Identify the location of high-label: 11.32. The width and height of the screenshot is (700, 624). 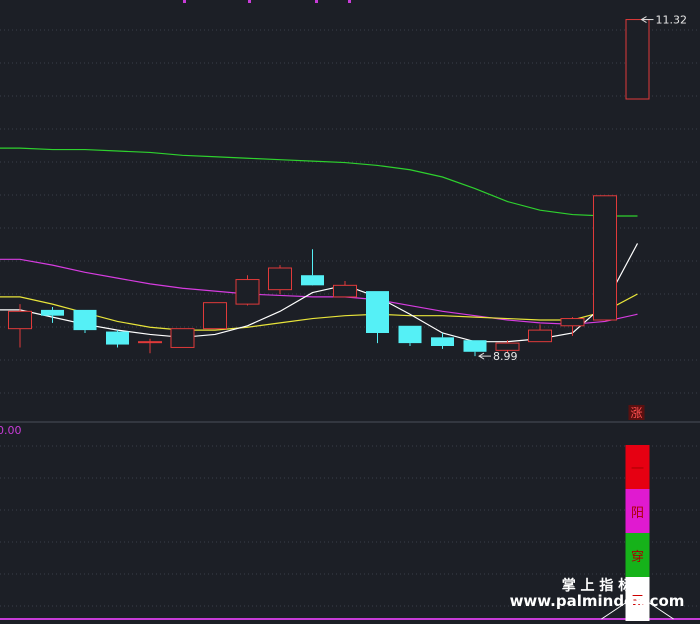
(672, 20).